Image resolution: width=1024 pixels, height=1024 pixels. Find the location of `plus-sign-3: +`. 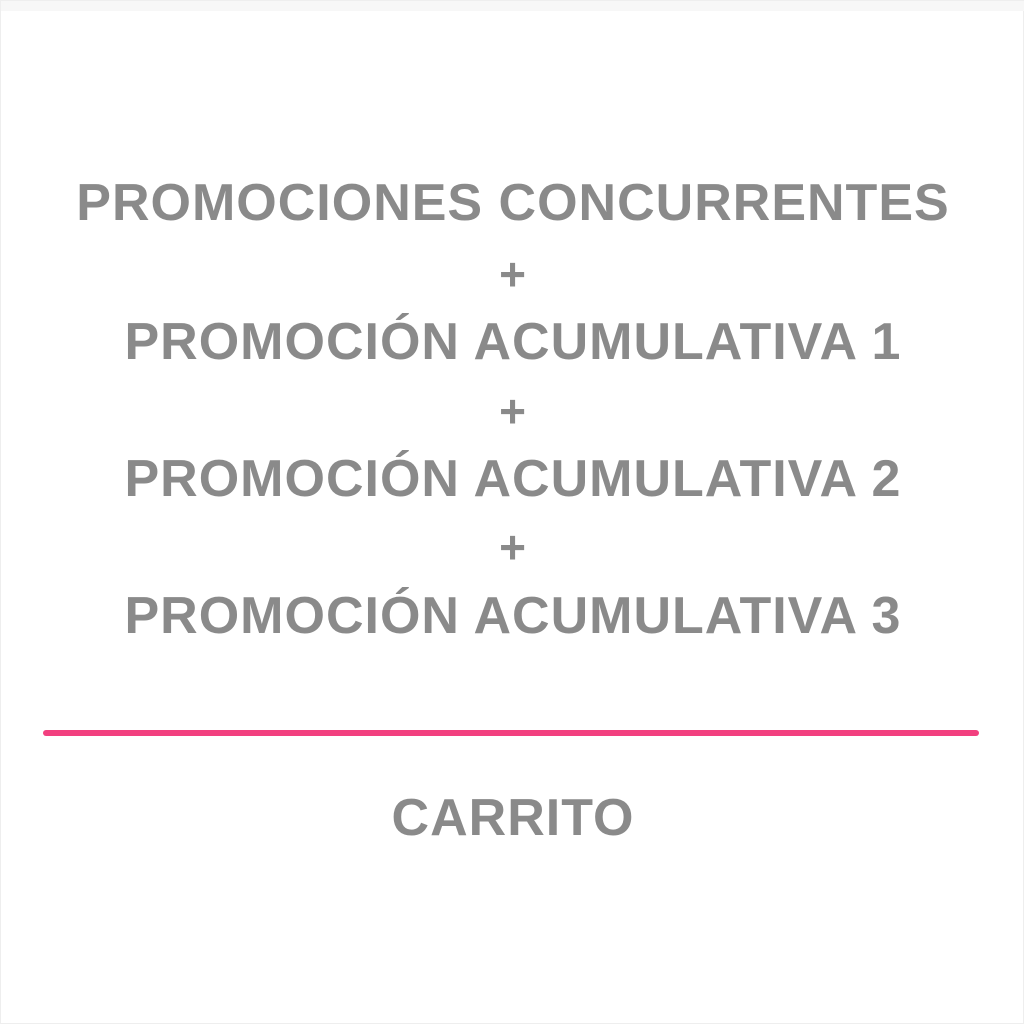

plus-sign-3: + is located at coordinates (513, 547).